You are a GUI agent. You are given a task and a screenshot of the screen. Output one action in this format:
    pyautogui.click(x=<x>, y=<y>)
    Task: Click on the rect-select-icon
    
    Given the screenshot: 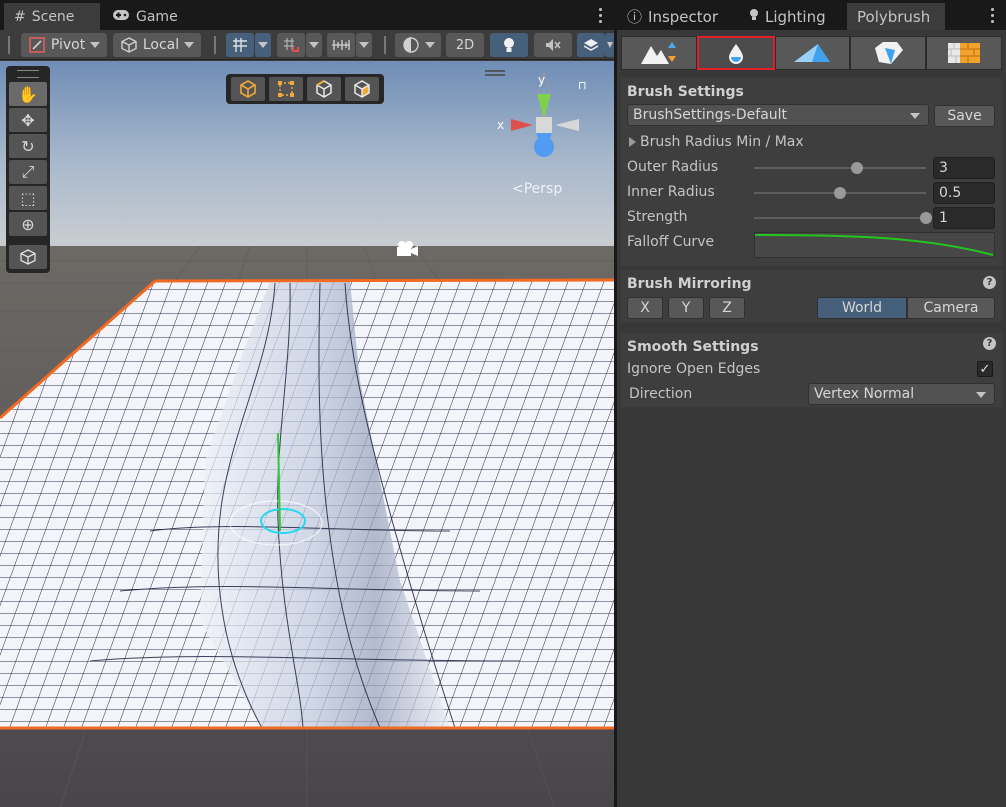 What is the action you would take?
    pyautogui.click(x=286, y=89)
    